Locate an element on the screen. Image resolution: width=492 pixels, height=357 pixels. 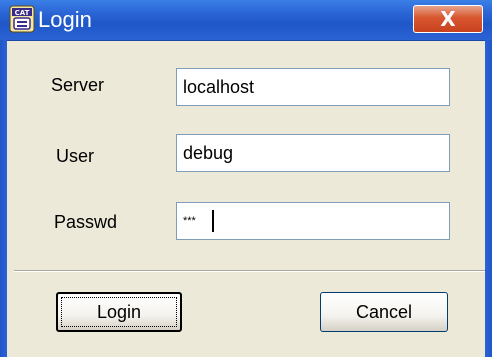
window-frame-right is located at coordinates (488, 198).